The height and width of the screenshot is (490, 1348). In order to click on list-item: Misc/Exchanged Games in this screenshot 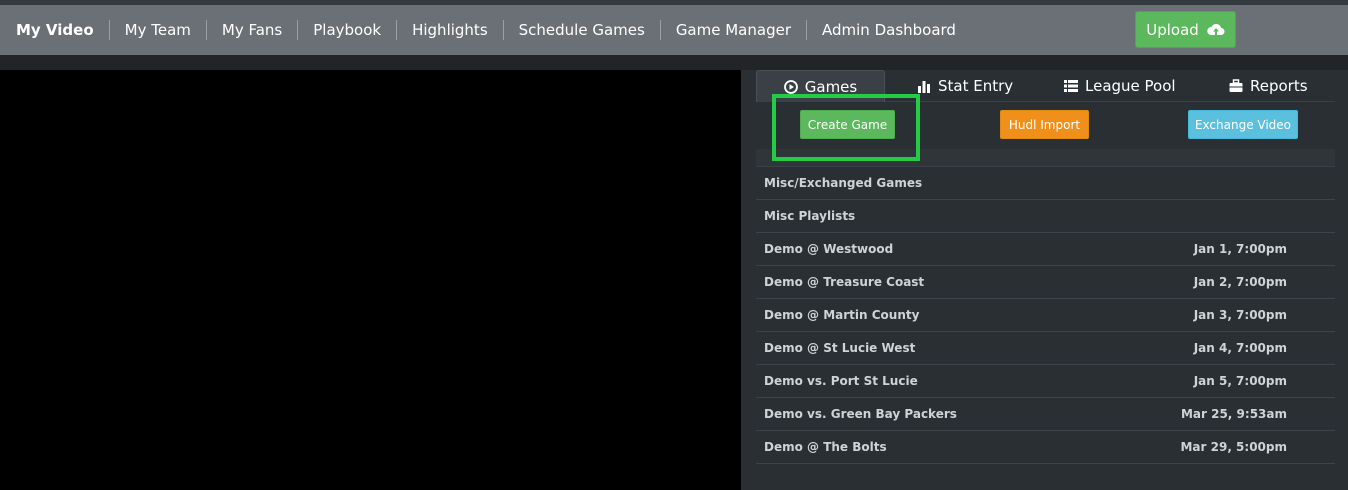, I will do `click(1045, 183)`.